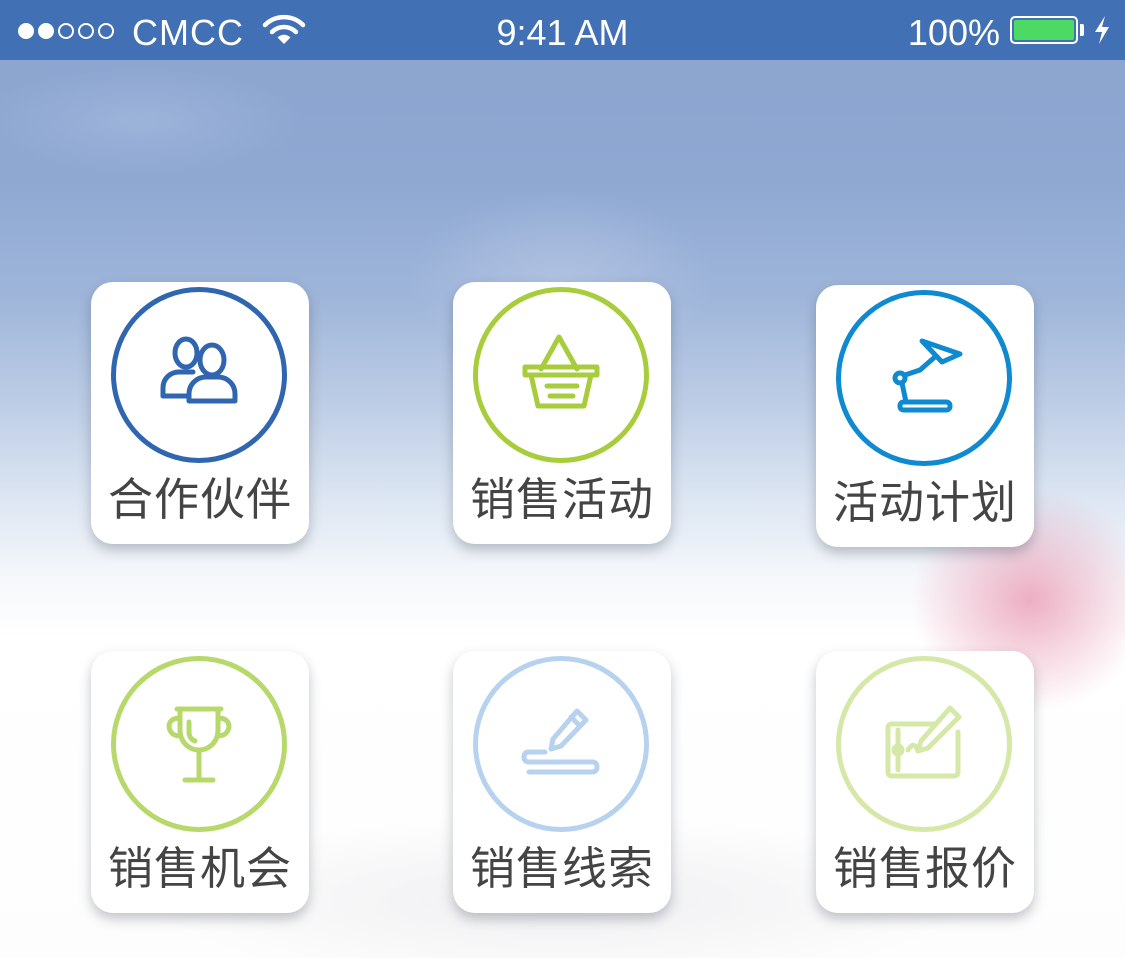 Image resolution: width=1125 pixels, height=958 pixels. I want to click on menu-item-sales-leads: 销售线索, so click(562, 782).